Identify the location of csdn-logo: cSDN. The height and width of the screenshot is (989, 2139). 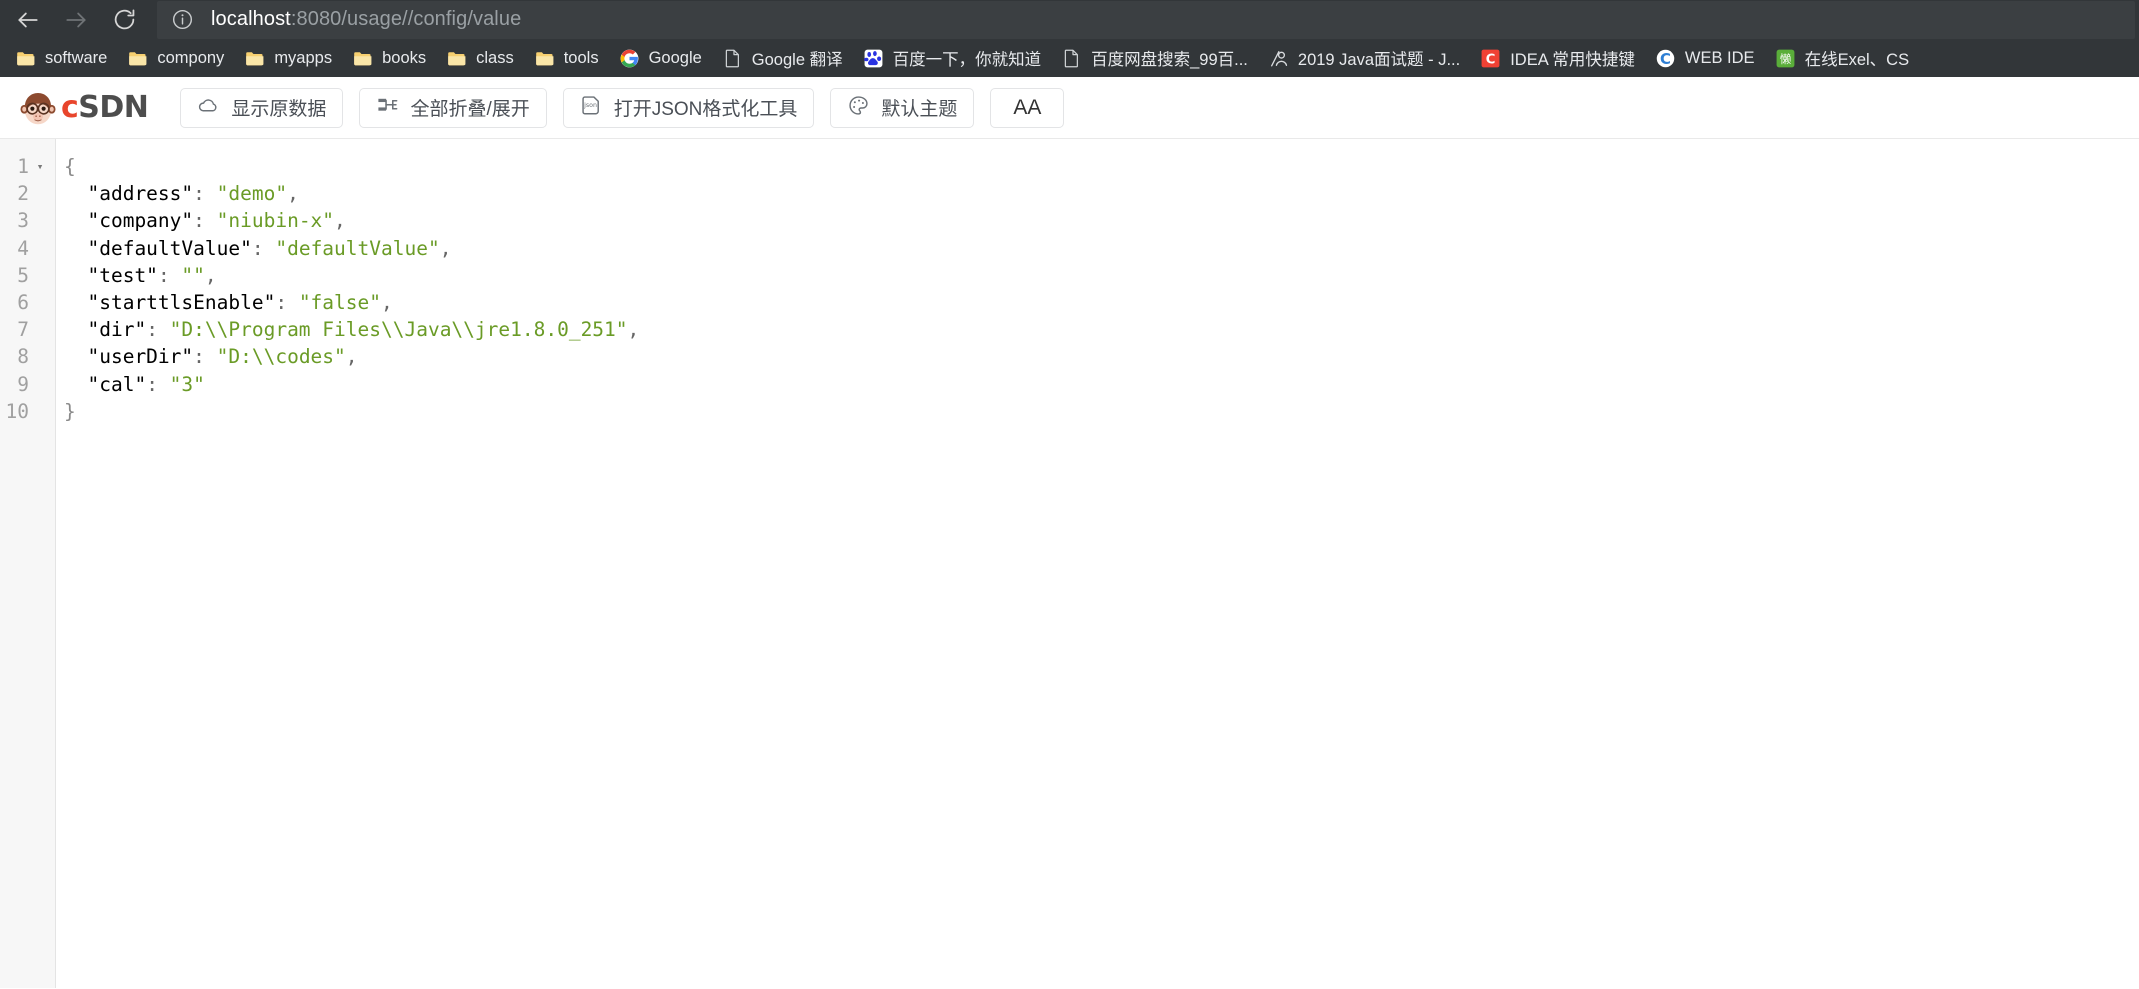
(83, 108).